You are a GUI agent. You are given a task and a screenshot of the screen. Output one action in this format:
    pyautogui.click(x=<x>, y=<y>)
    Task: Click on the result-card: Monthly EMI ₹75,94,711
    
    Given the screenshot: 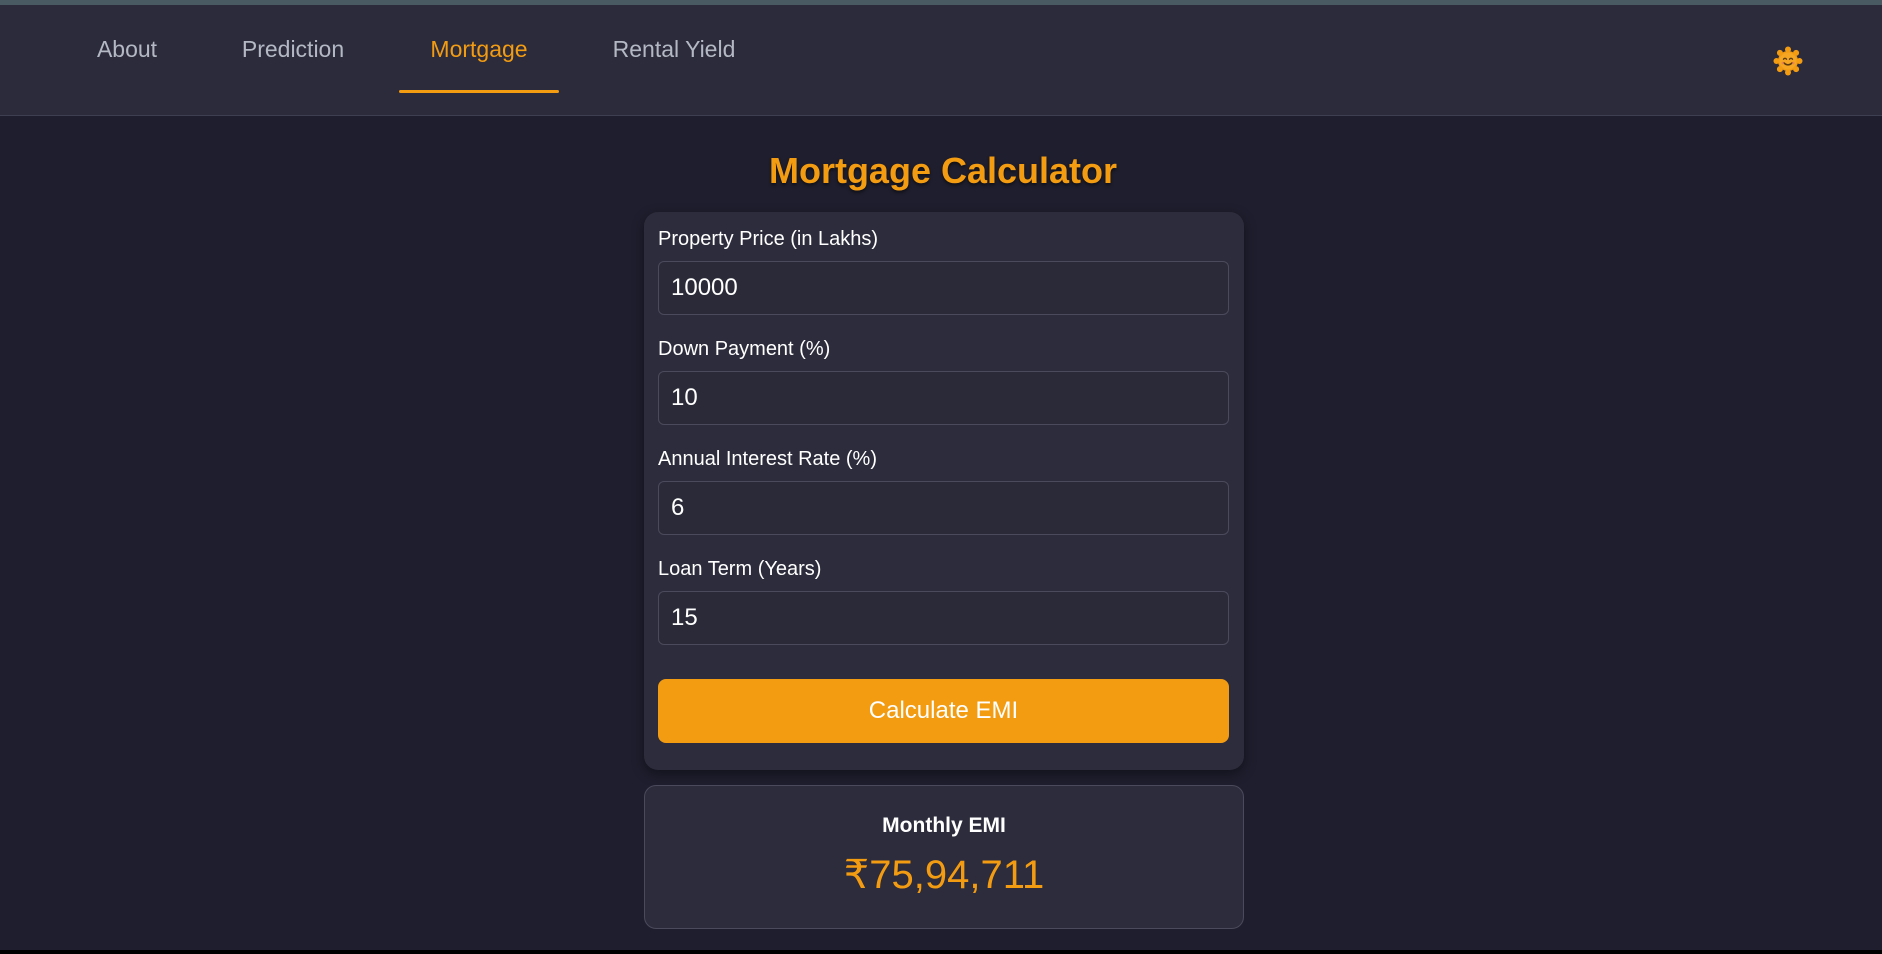 What is the action you would take?
    pyautogui.click(x=944, y=857)
    